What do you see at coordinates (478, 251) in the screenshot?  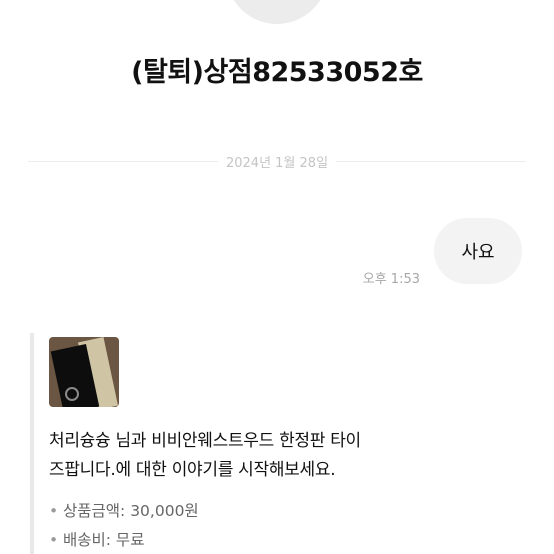 I see `message-bubble: 사요` at bounding box center [478, 251].